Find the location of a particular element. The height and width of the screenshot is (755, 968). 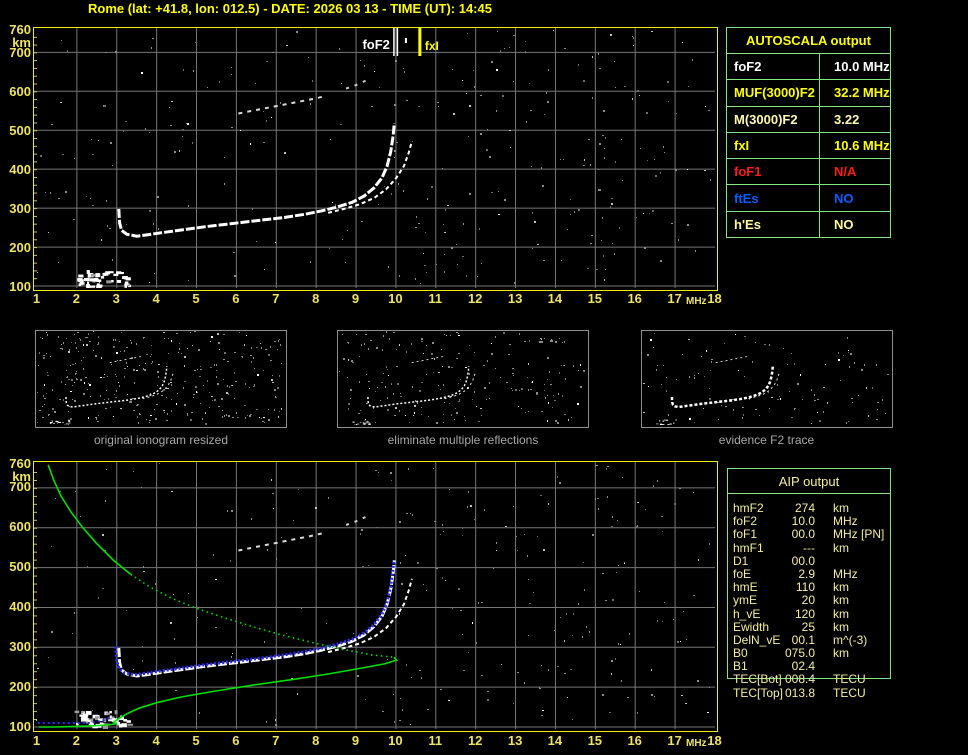

aip-label: foF1 is located at coordinates (745, 534).